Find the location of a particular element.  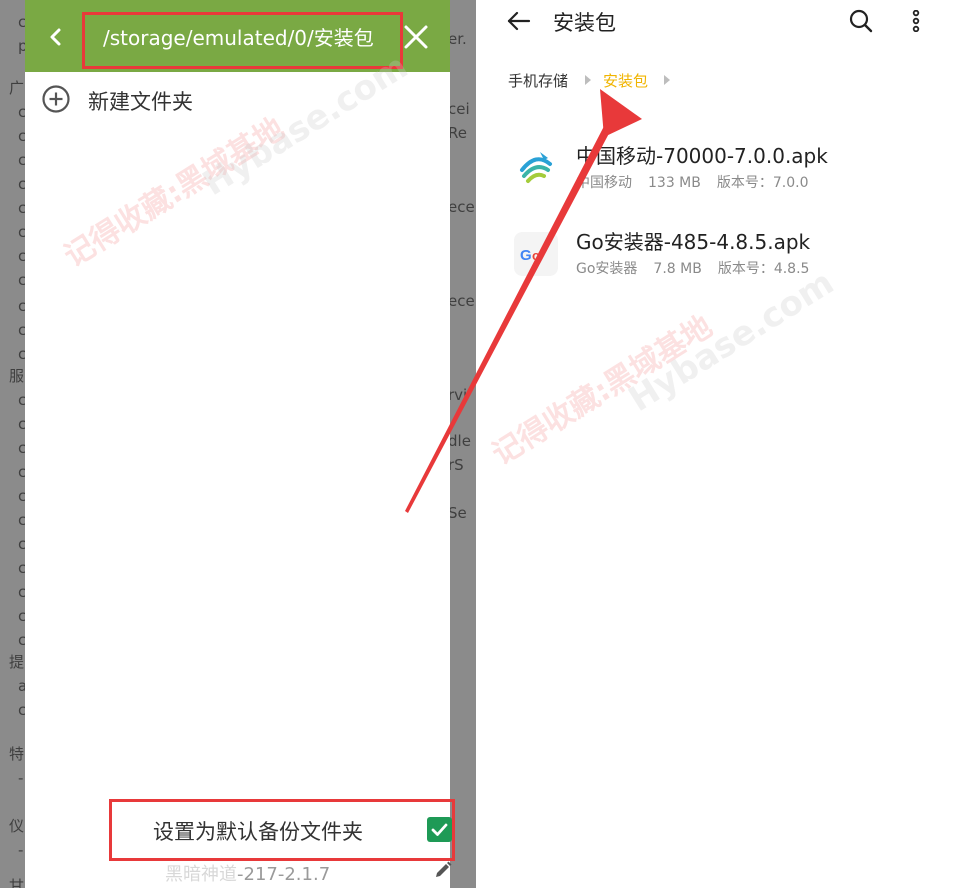

path-highlight-box is located at coordinates (242, 40).